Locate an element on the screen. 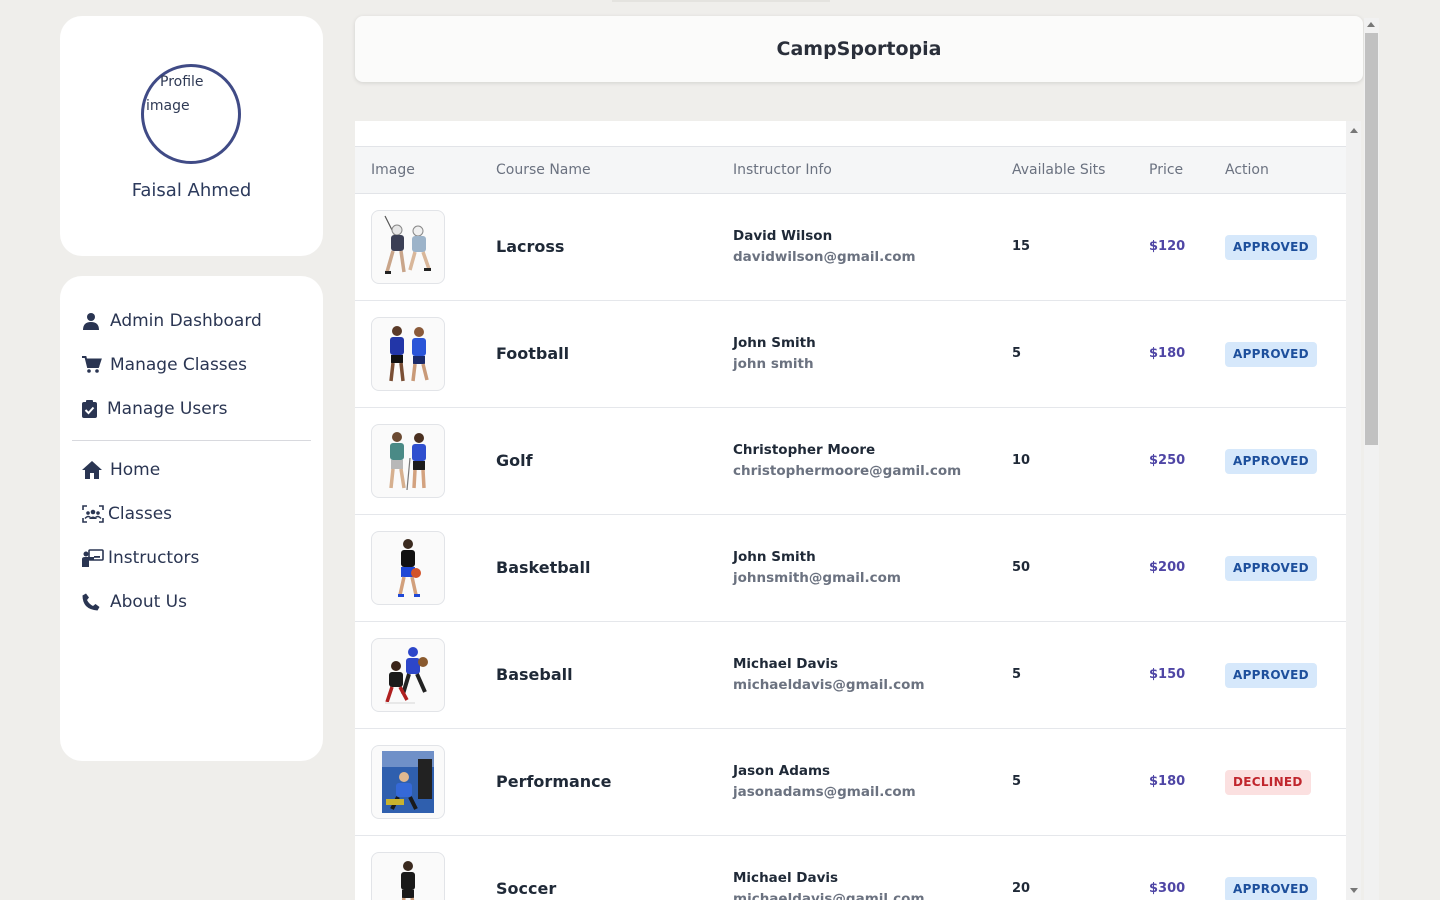  sidebar-item-label: Instructors is located at coordinates (154, 558).